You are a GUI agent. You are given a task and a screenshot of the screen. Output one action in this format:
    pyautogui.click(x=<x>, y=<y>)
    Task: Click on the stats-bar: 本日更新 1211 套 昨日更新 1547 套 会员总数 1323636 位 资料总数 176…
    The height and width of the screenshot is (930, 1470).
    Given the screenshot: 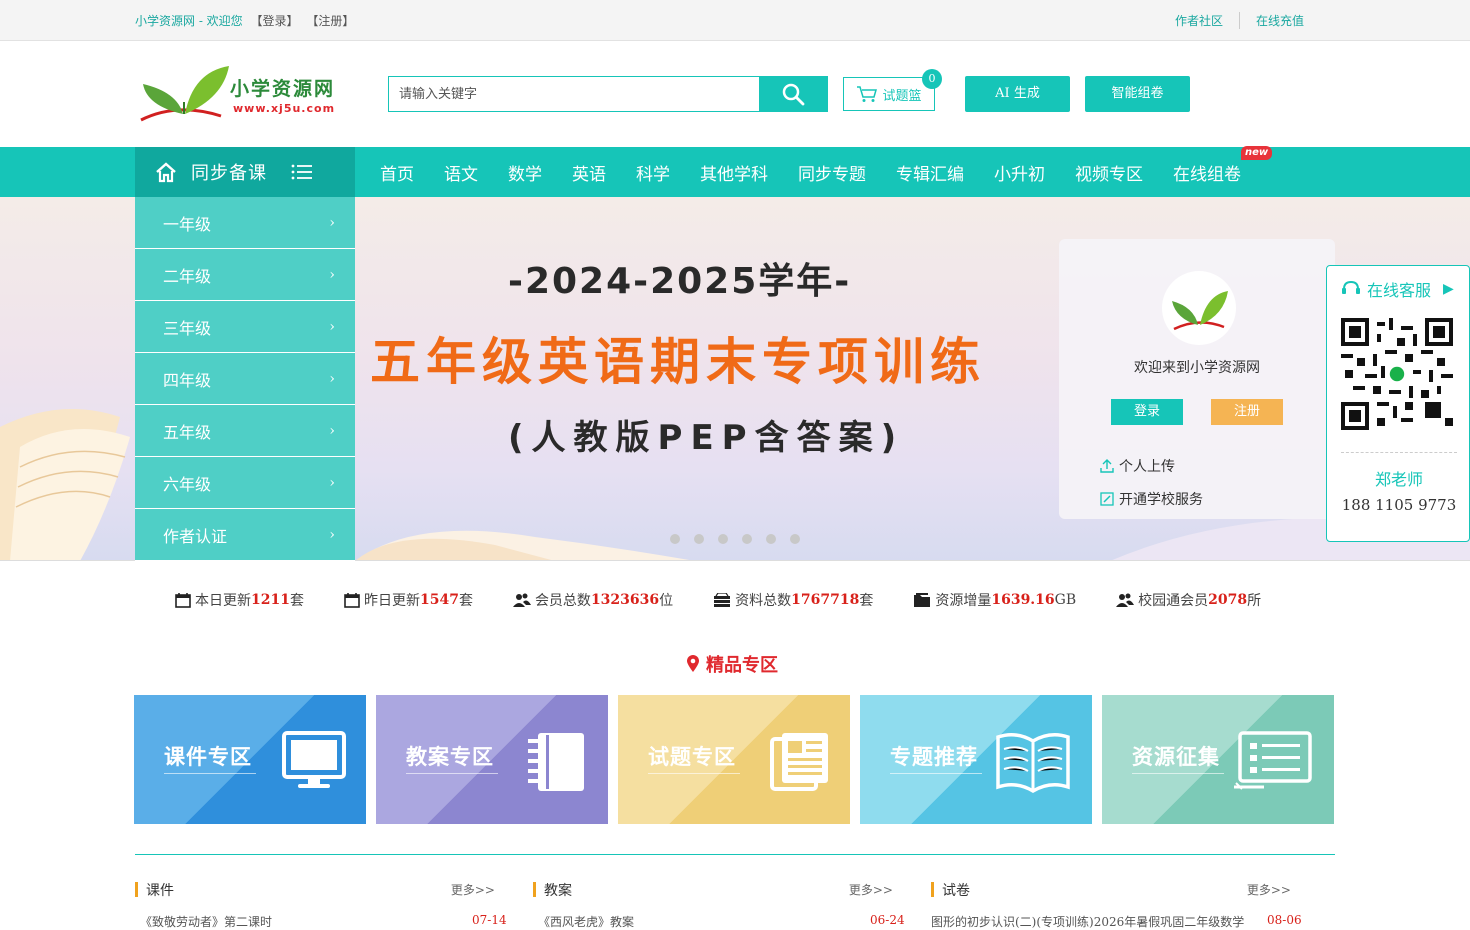 What is the action you would take?
    pyautogui.click(x=738, y=600)
    